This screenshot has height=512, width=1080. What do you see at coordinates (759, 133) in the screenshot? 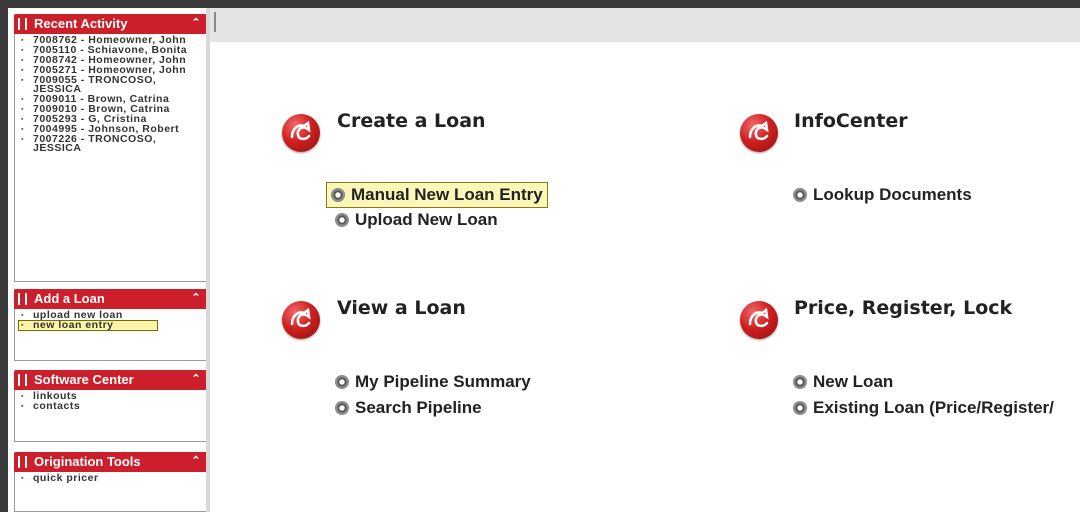
I see `infocenter-icon` at bounding box center [759, 133].